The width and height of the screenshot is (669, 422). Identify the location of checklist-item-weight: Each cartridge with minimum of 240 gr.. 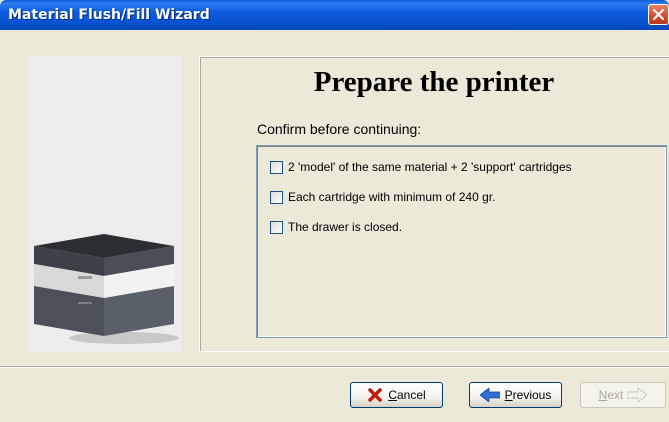
(382, 197).